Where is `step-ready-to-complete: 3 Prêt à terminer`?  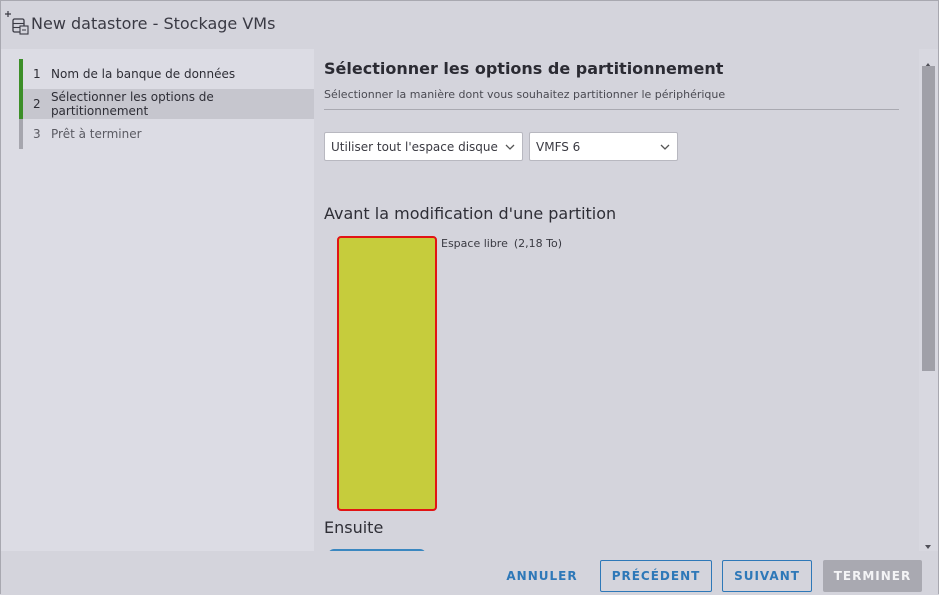 step-ready-to-complete: 3 Prêt à terminer is located at coordinates (166, 134).